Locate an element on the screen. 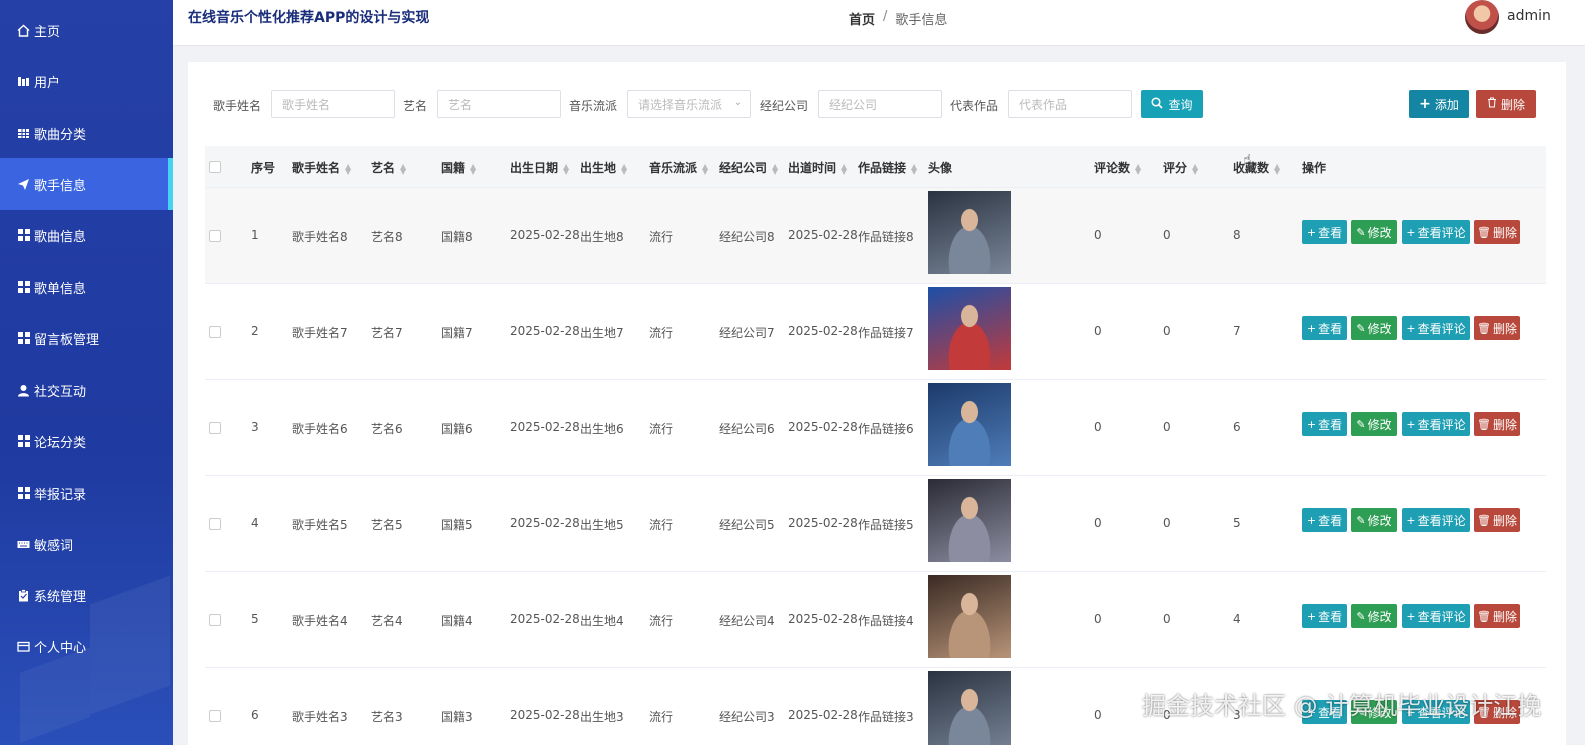 The width and height of the screenshot is (1585, 745). sidebar-item-song-info: 歌曲信息 is located at coordinates (86, 235).